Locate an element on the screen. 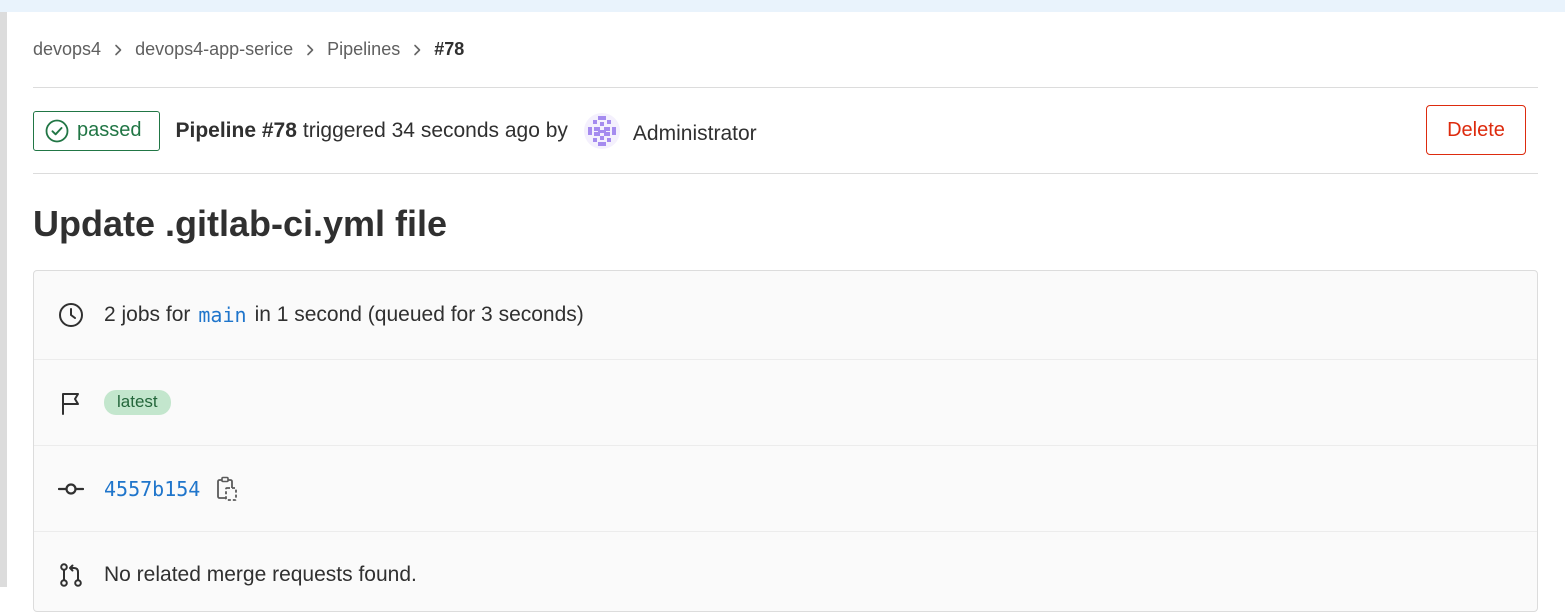 The width and height of the screenshot is (1565, 612). author-name: Administrator is located at coordinates (695, 134).